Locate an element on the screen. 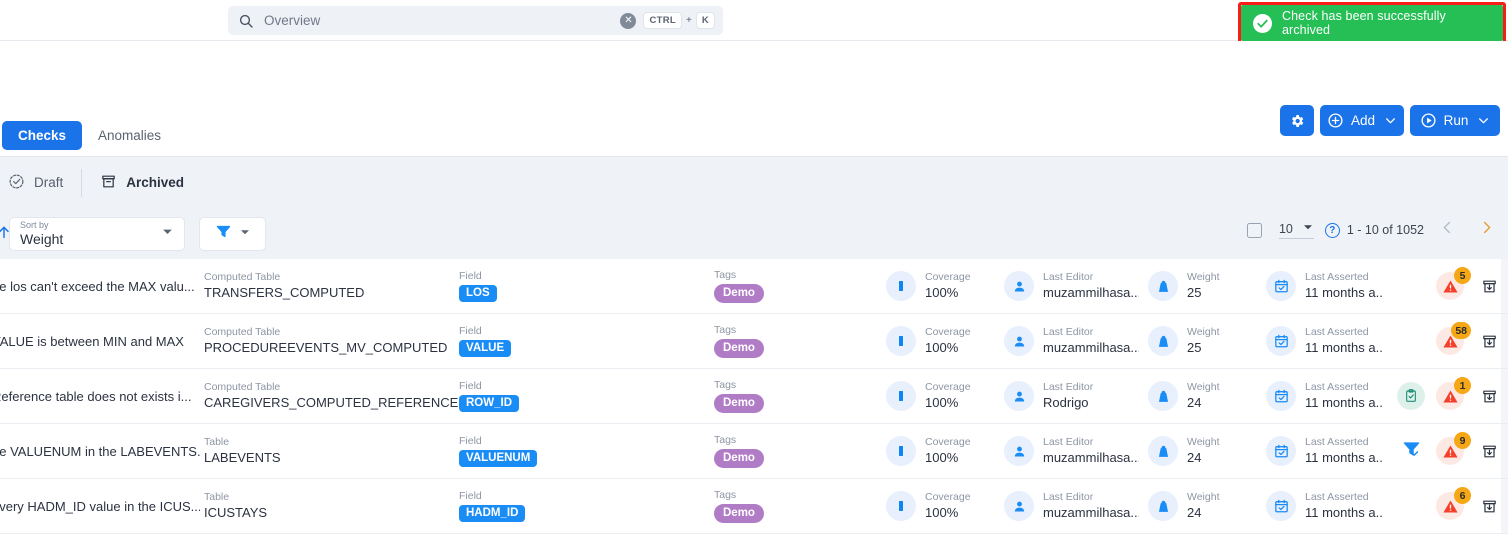 The image size is (1508, 544). coverage-bar-icon is located at coordinates (901, 506).